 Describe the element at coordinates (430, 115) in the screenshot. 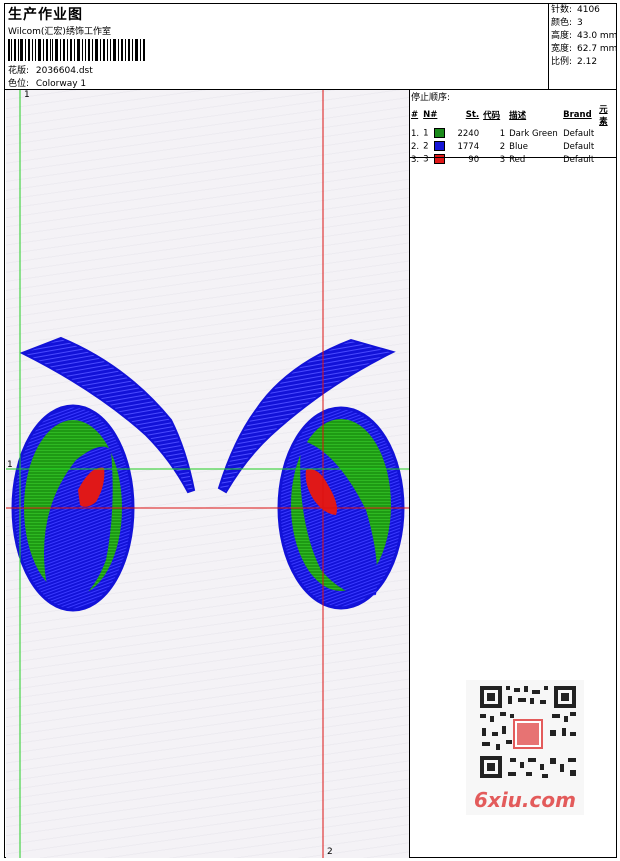

I see `col-header: N#` at that location.